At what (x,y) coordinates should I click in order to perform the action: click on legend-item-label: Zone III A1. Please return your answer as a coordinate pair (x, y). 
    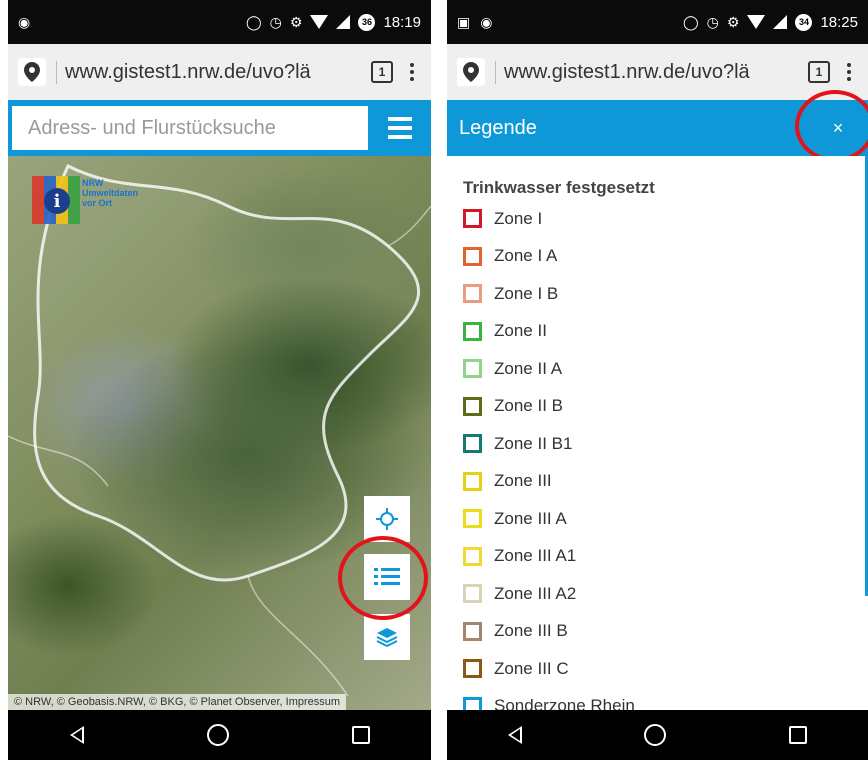
    Looking at the image, I should click on (535, 556).